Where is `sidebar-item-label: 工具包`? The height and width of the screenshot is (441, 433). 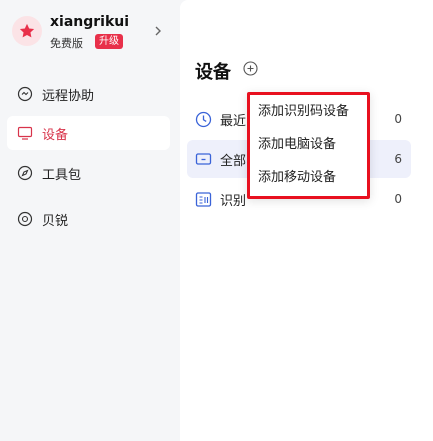
sidebar-item-label: 工具包 is located at coordinates (62, 175).